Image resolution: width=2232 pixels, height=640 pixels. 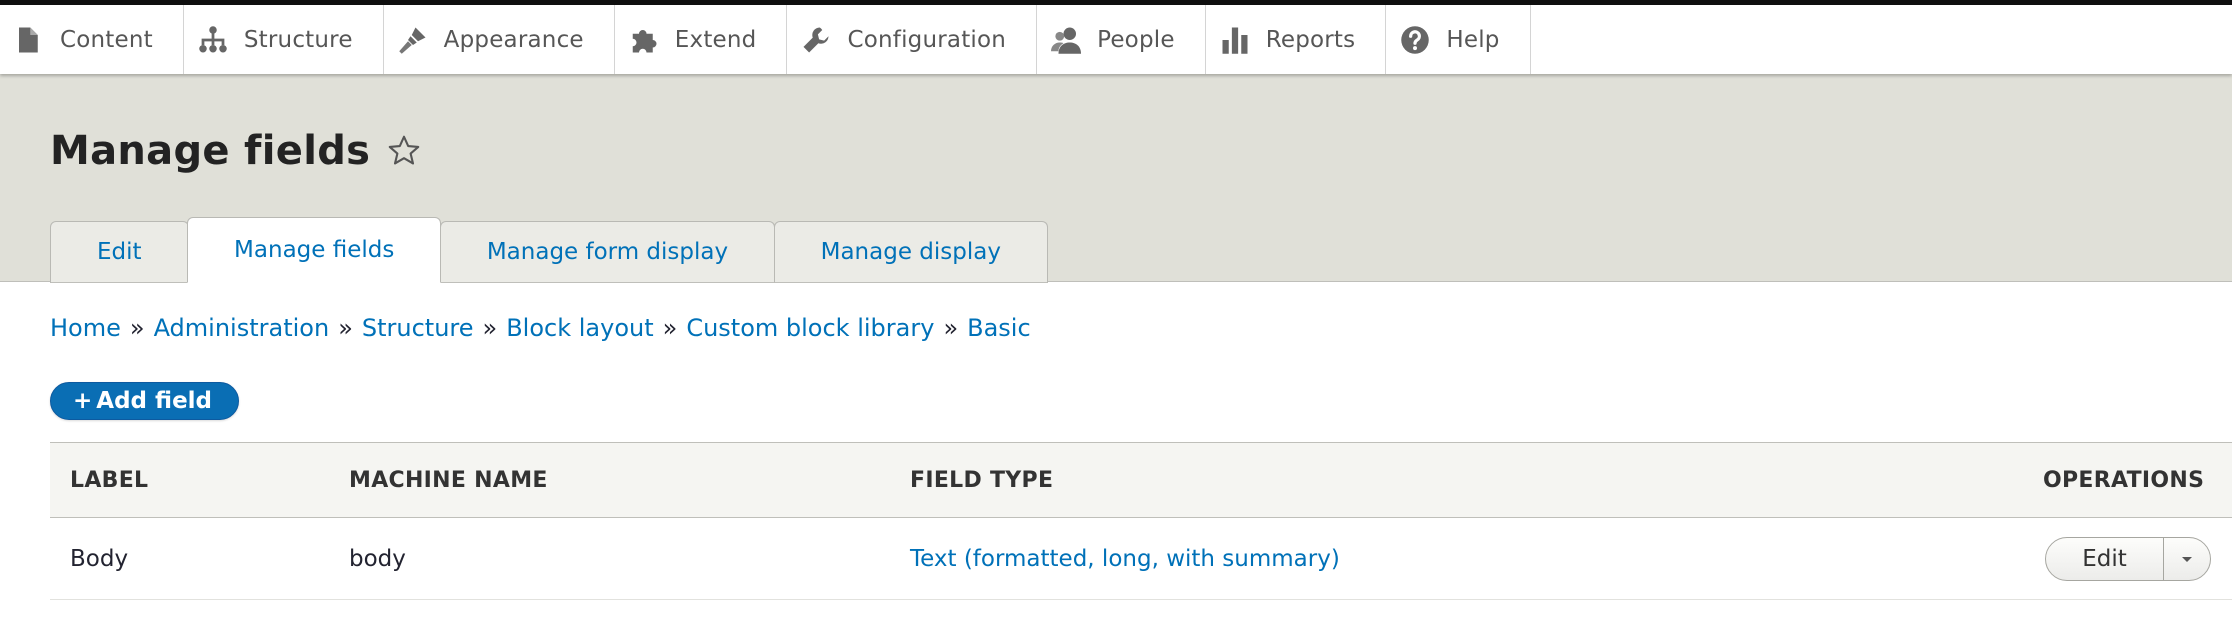 I want to click on question-icon, so click(x=1415, y=39).